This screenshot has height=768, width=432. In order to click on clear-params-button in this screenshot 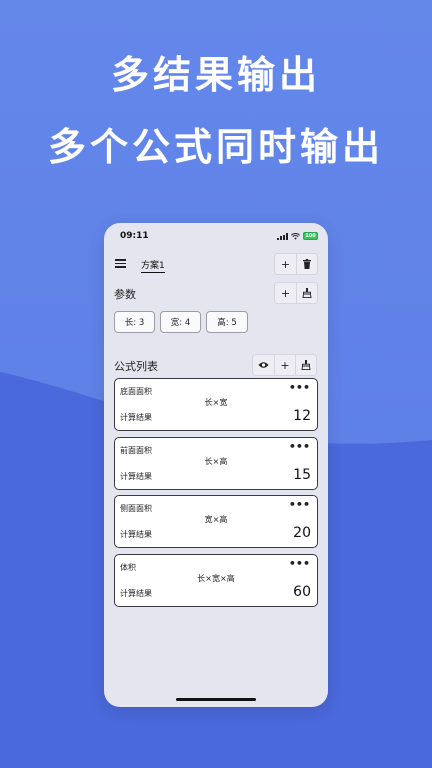, I will do `click(306, 293)`.